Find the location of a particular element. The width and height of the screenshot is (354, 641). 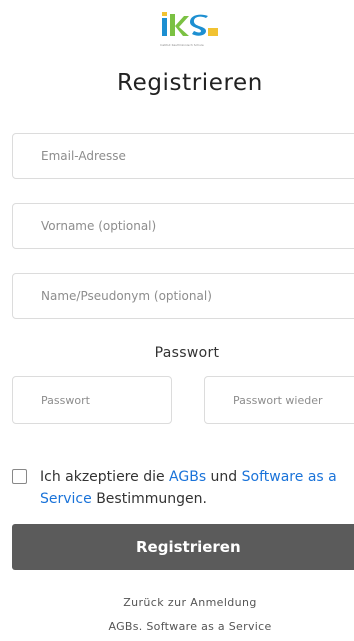

iks-logo-mark-icon is located at coordinates (190, 24).